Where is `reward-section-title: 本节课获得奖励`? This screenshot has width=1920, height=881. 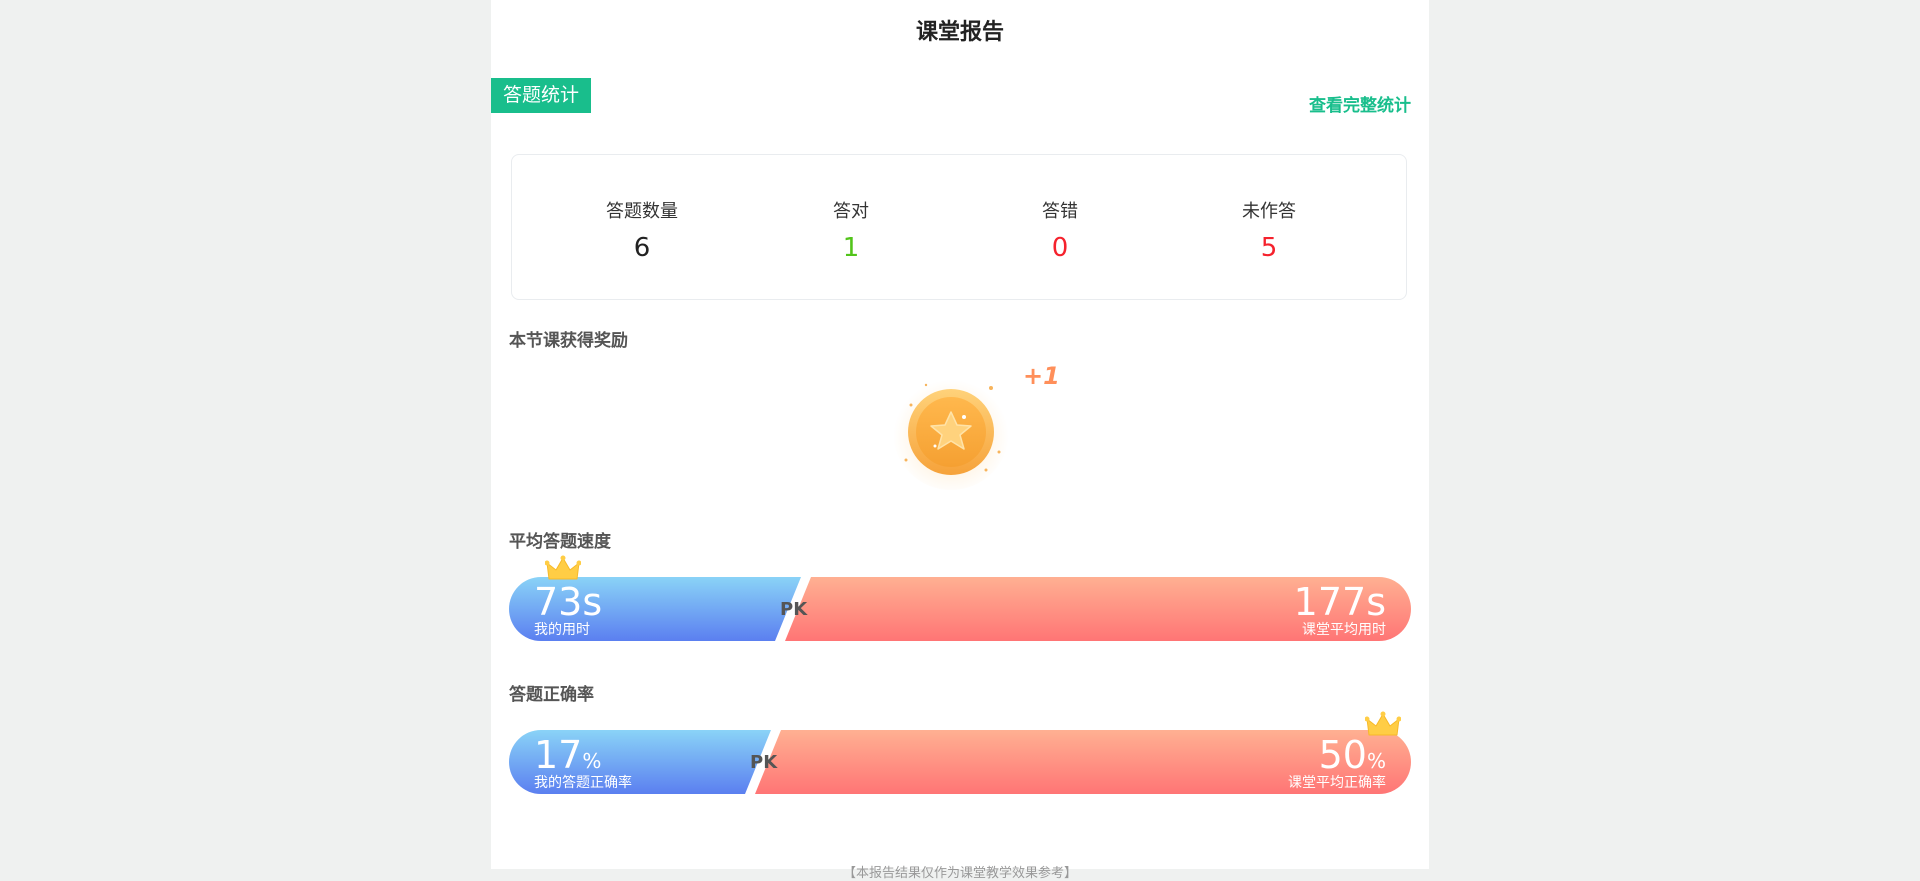 reward-section-title: 本节课获得奖励 is located at coordinates (568, 341).